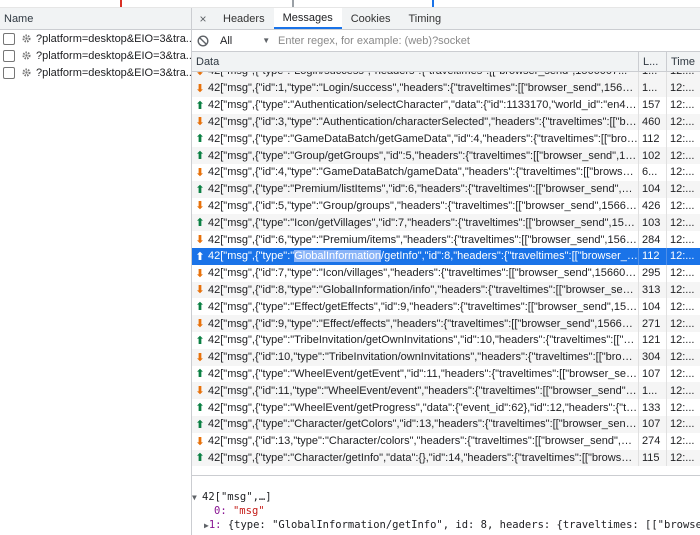 The image size is (700, 535). I want to click on message-data-pre: 42["msg",{"type":", so click(251, 256).